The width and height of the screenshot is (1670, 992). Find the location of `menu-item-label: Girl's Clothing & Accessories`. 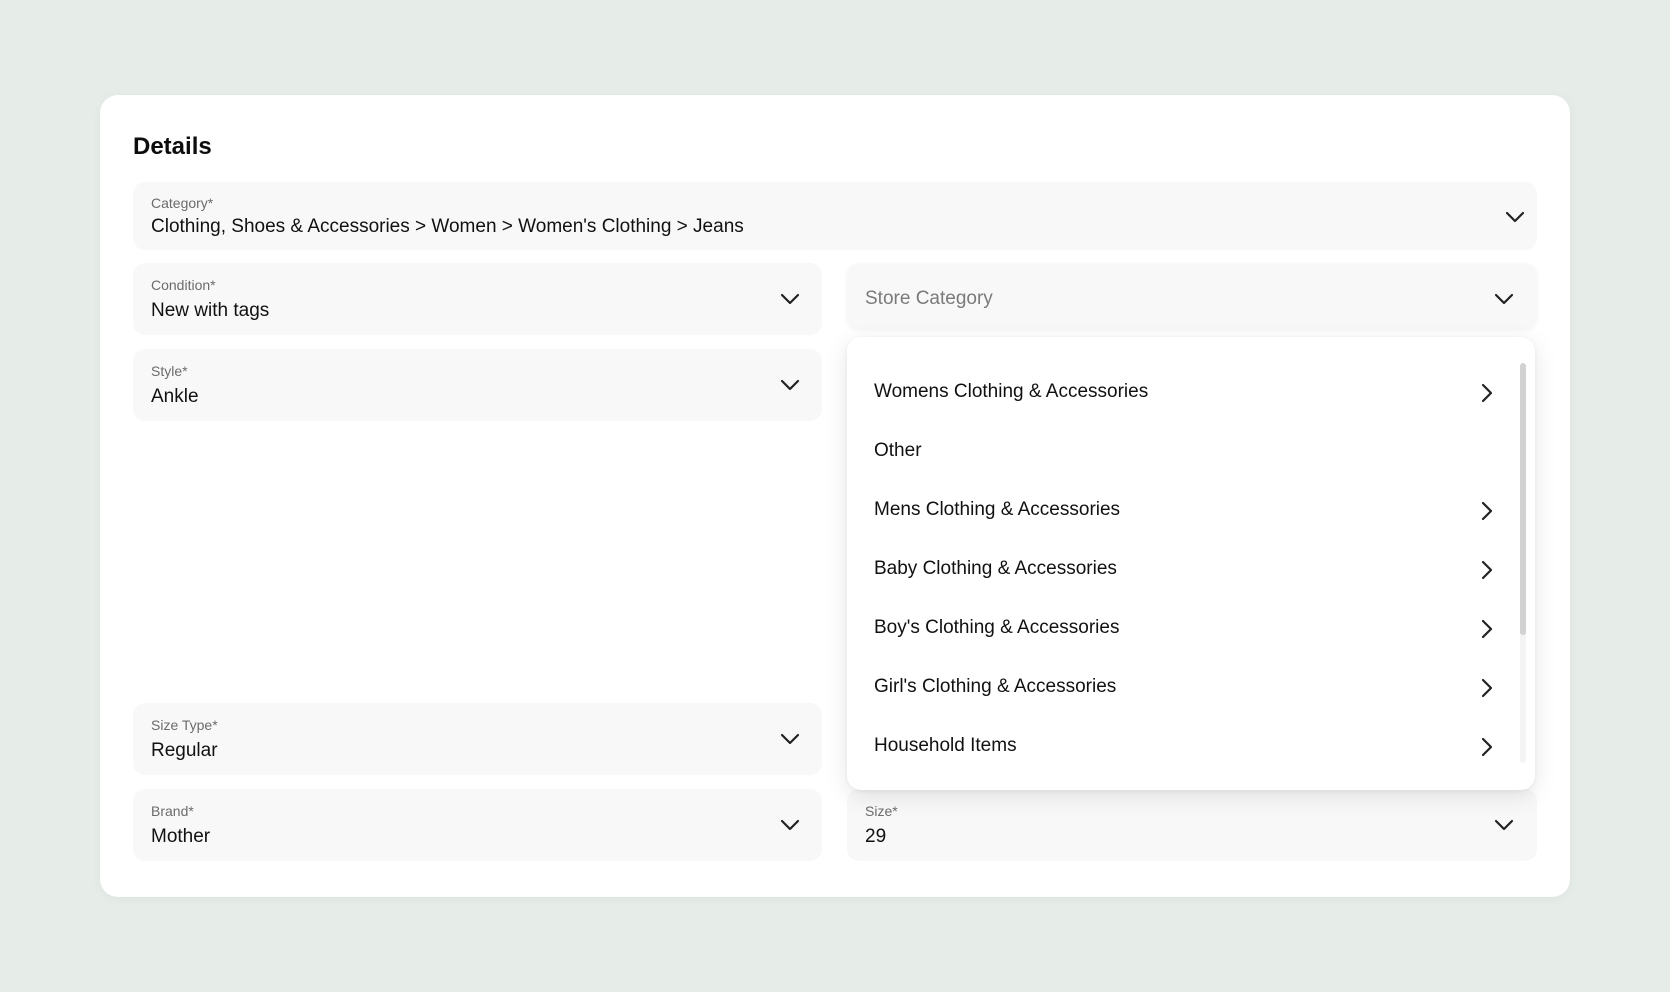

menu-item-label: Girl's Clothing & Accessories is located at coordinates (995, 686).